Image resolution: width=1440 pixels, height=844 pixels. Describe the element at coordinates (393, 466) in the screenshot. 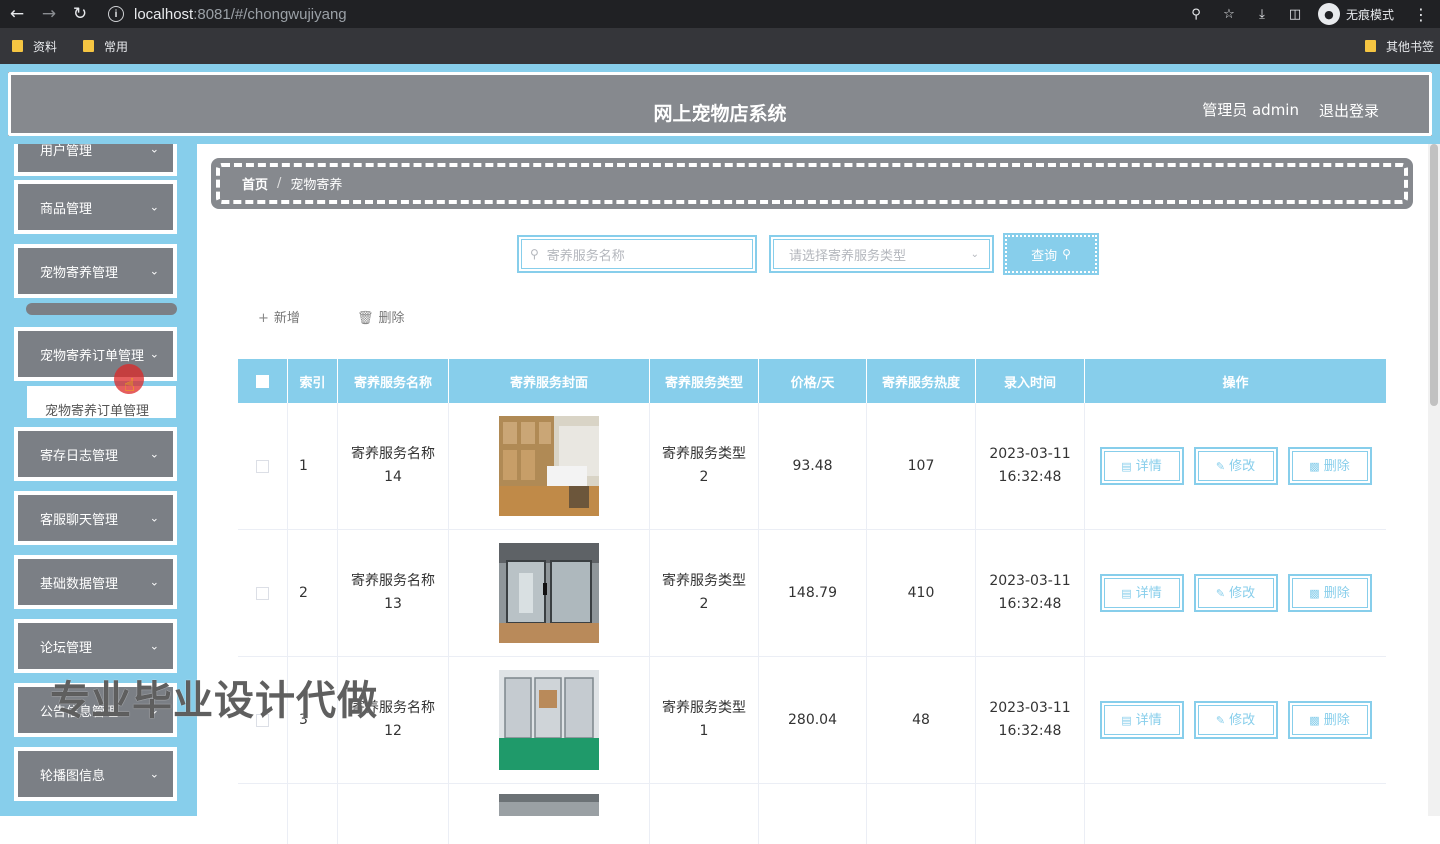

I see `service-name: 寄养服务名称 14` at that location.